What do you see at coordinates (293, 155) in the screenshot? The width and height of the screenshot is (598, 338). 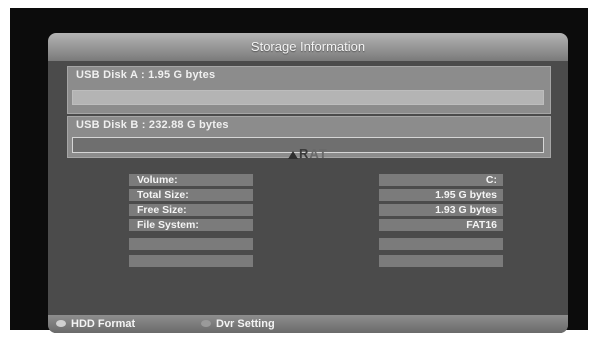 I see `triangle-icon` at bounding box center [293, 155].